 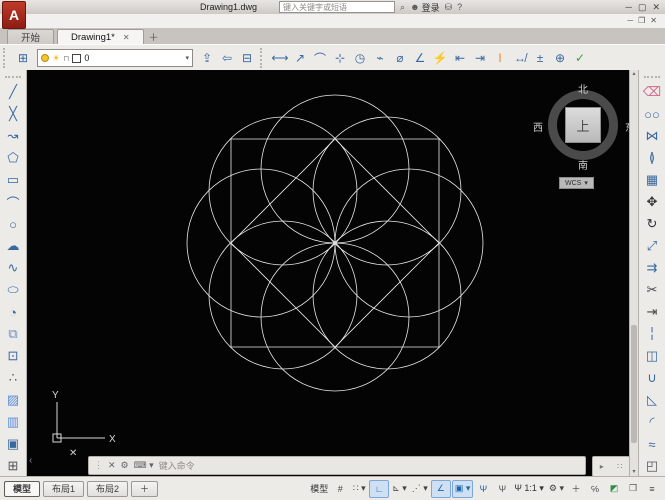 I want to click on layer-states-button: ⊟, so click(x=247, y=58).